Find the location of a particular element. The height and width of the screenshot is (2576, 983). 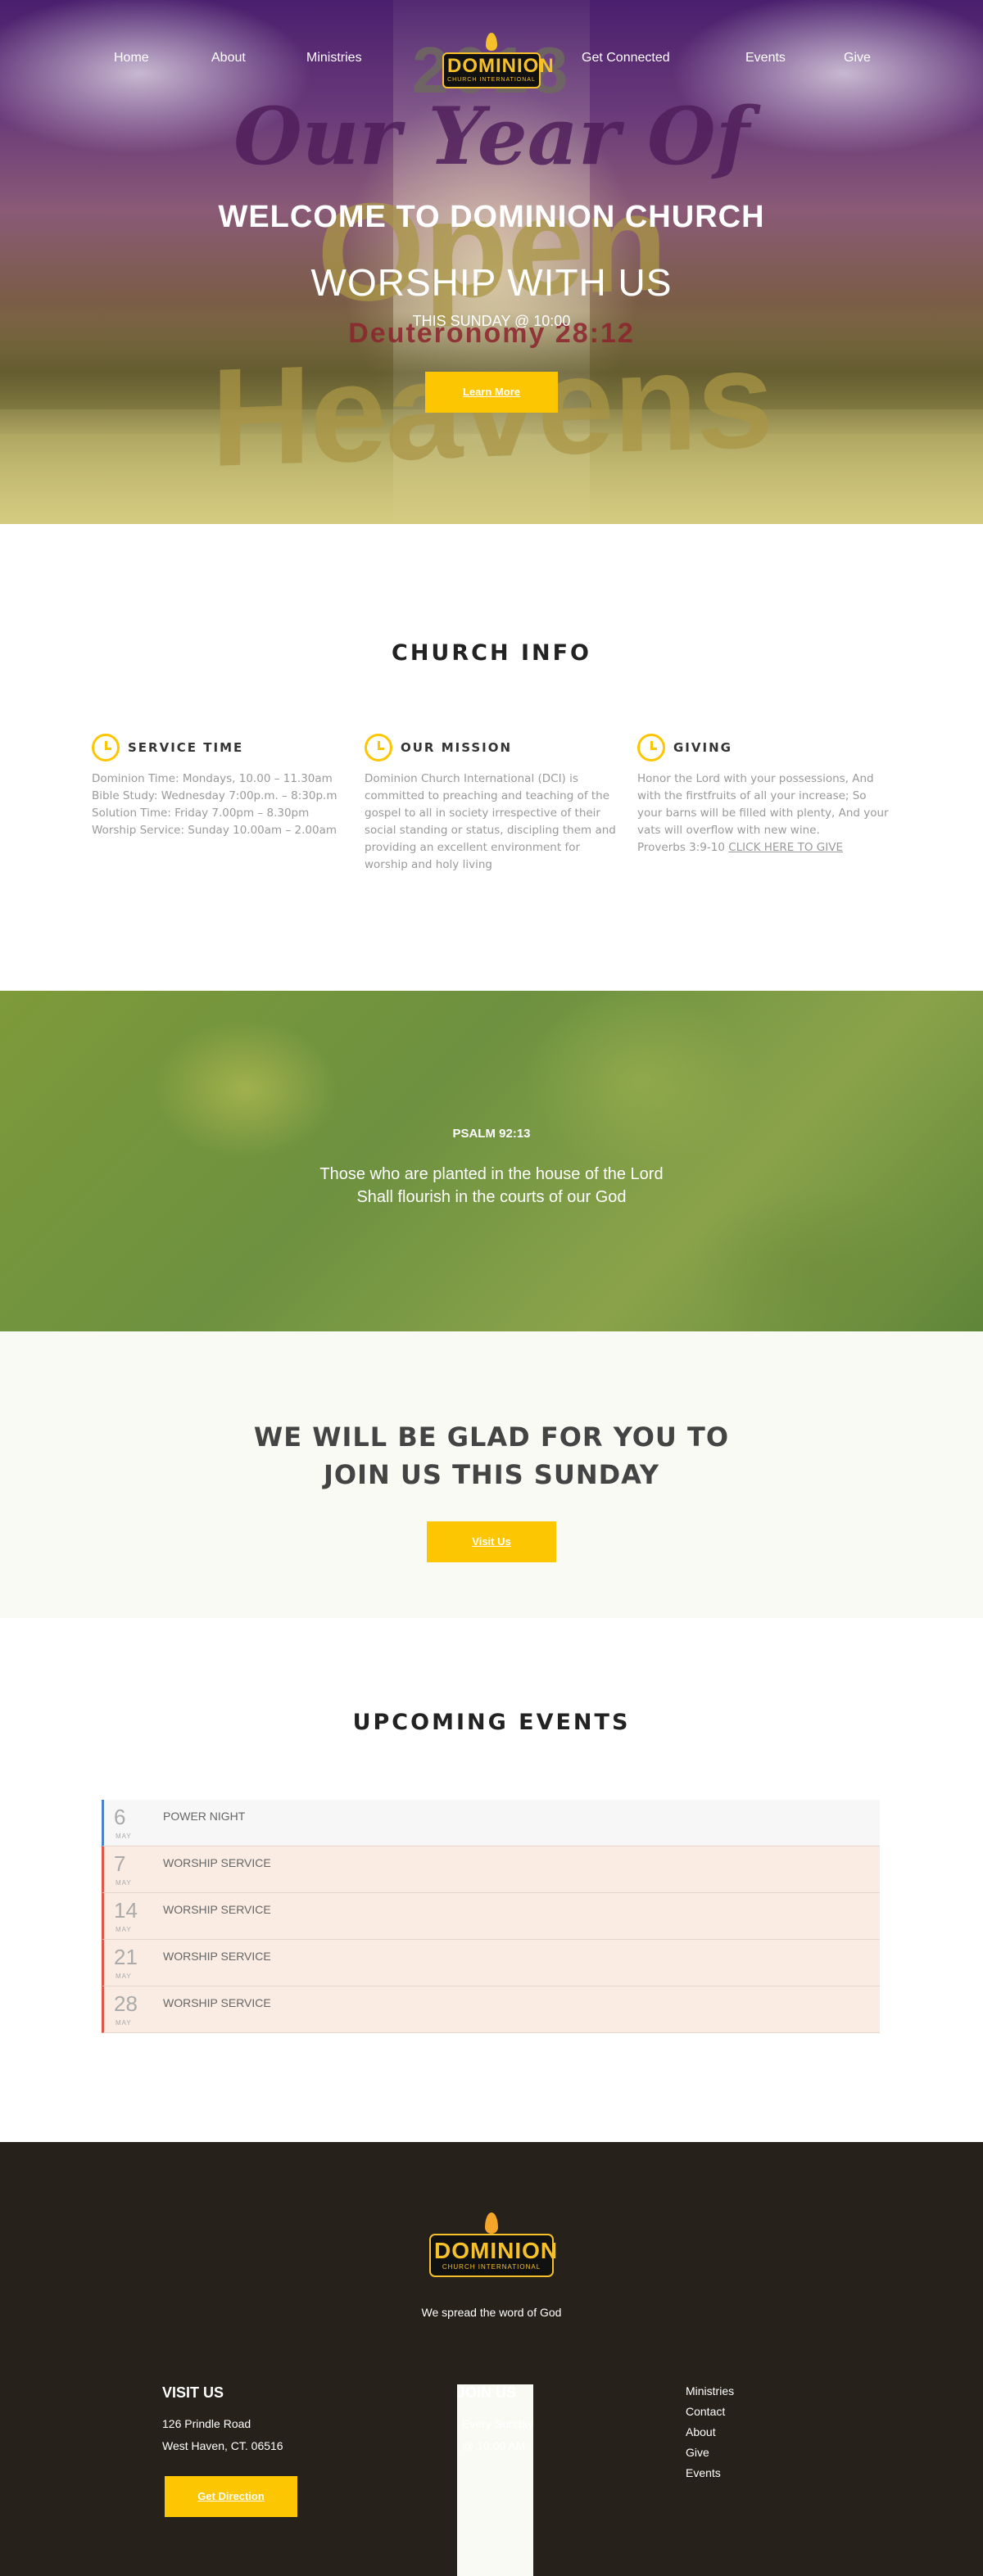

get-direction-button: Get Direction is located at coordinates (231, 2496).